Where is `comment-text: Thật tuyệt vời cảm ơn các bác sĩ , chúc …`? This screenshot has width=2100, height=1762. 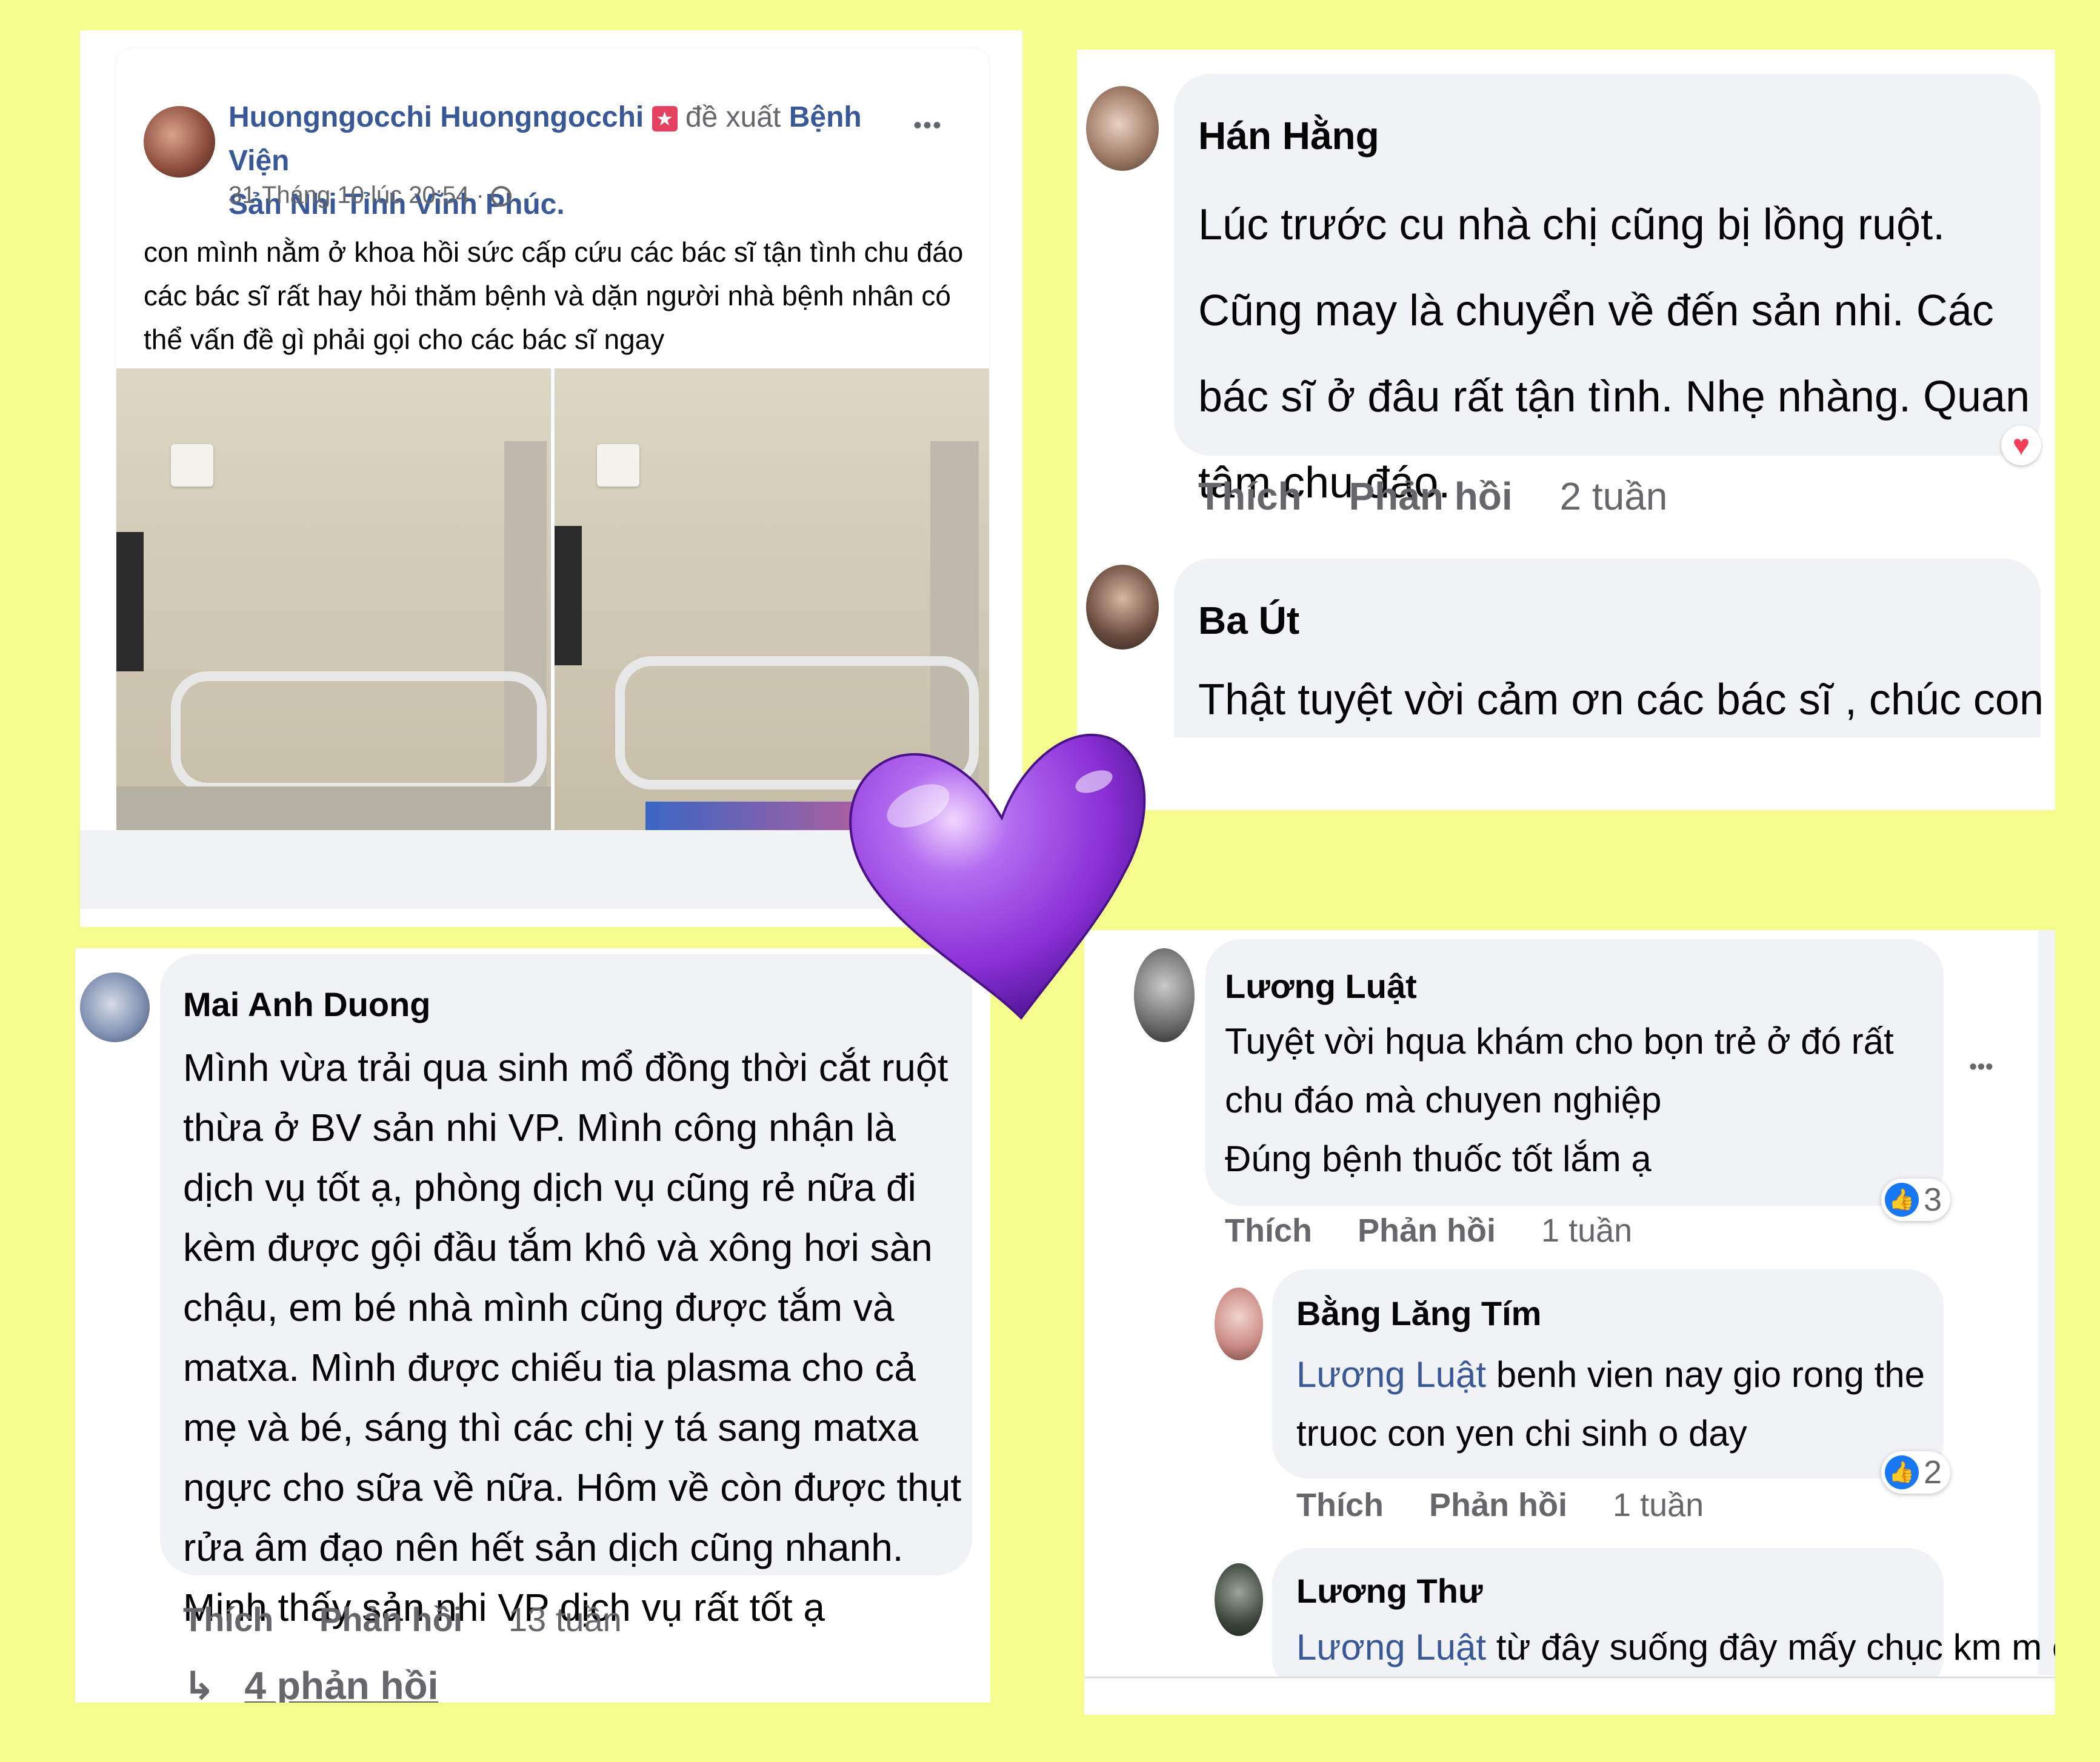 comment-text: Thật tuyệt vời cảm ơn các bác sĩ , chúc … is located at coordinates (1626, 700).